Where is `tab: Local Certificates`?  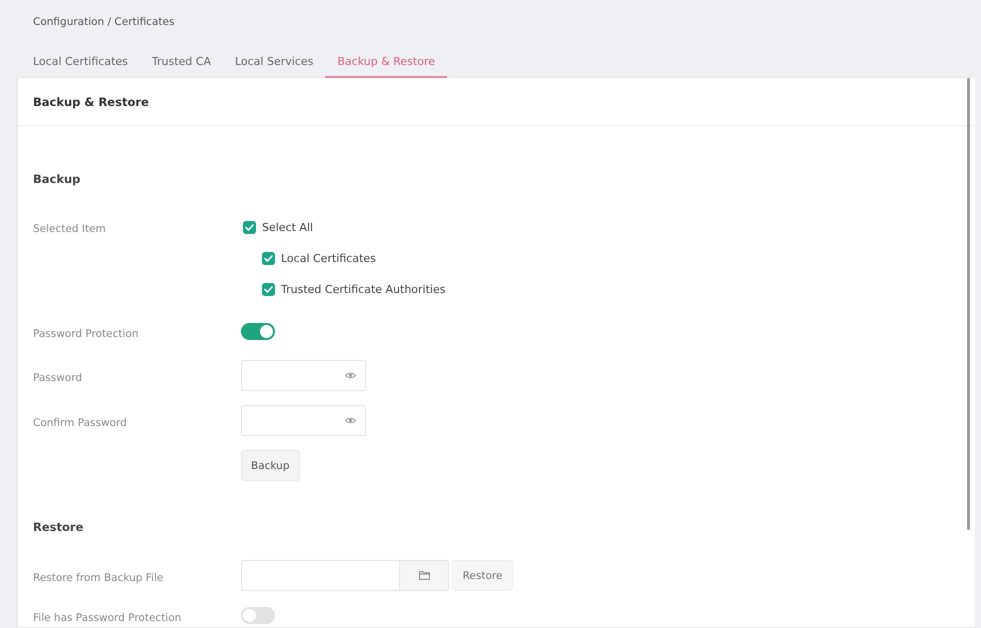
tab: Local Certificates is located at coordinates (80, 64).